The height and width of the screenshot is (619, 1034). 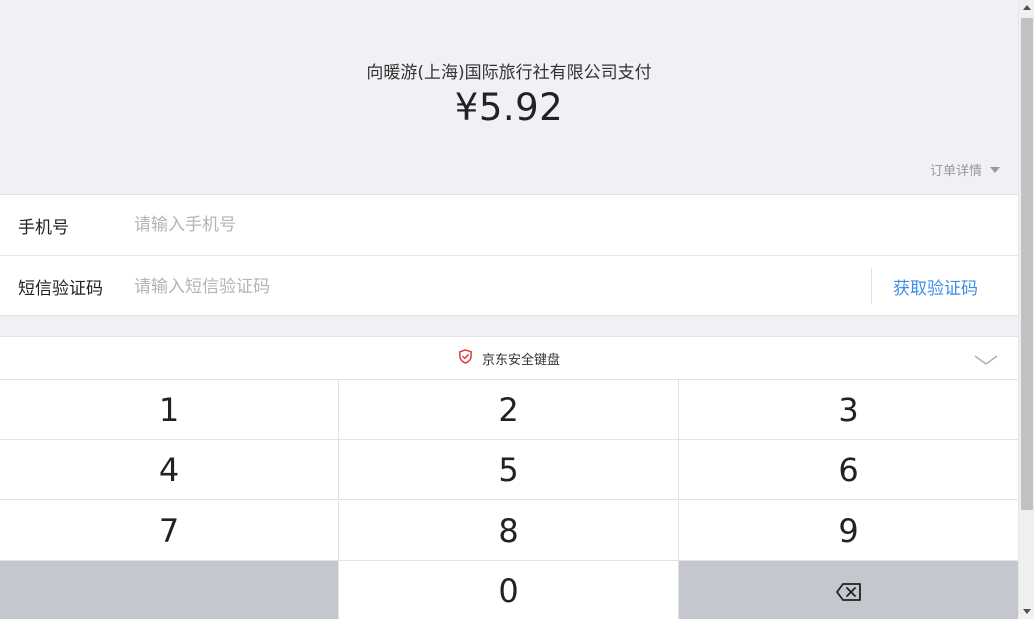 I want to click on sms-code-input, so click(x=414, y=286).